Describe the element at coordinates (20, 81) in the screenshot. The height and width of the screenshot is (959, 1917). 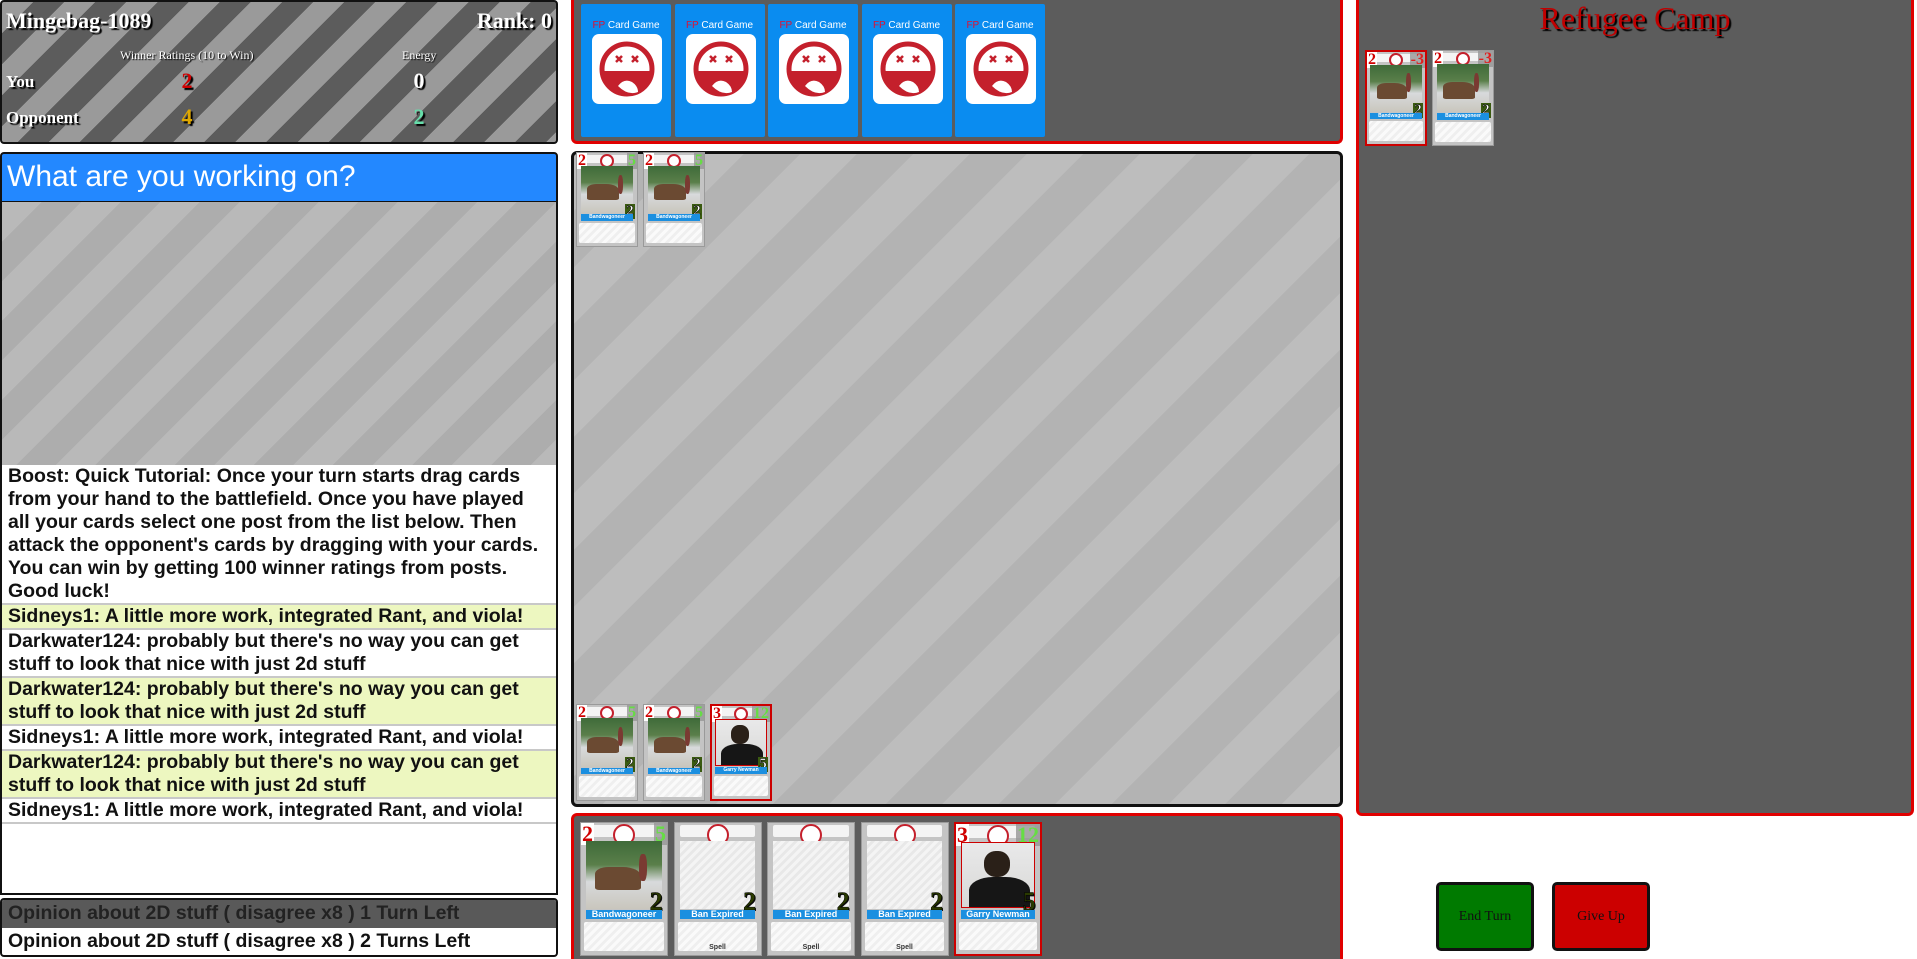
I see `you-label: You` at that location.